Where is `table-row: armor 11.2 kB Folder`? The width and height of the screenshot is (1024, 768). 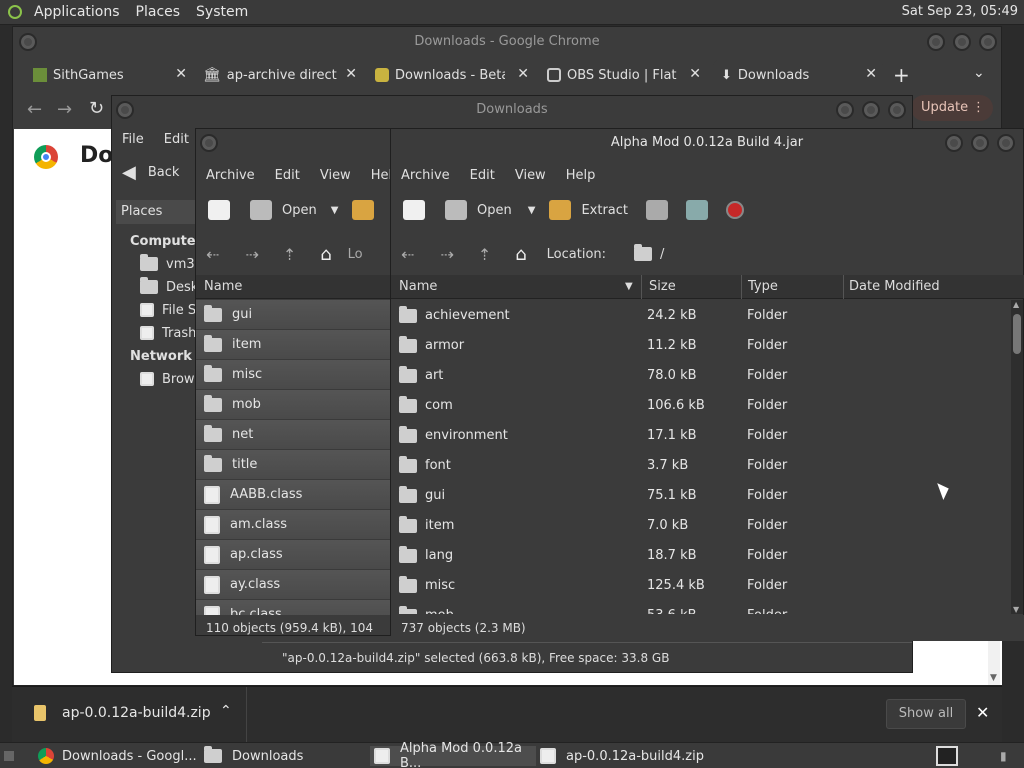
table-row: armor 11.2 kB Folder is located at coordinates (701, 345).